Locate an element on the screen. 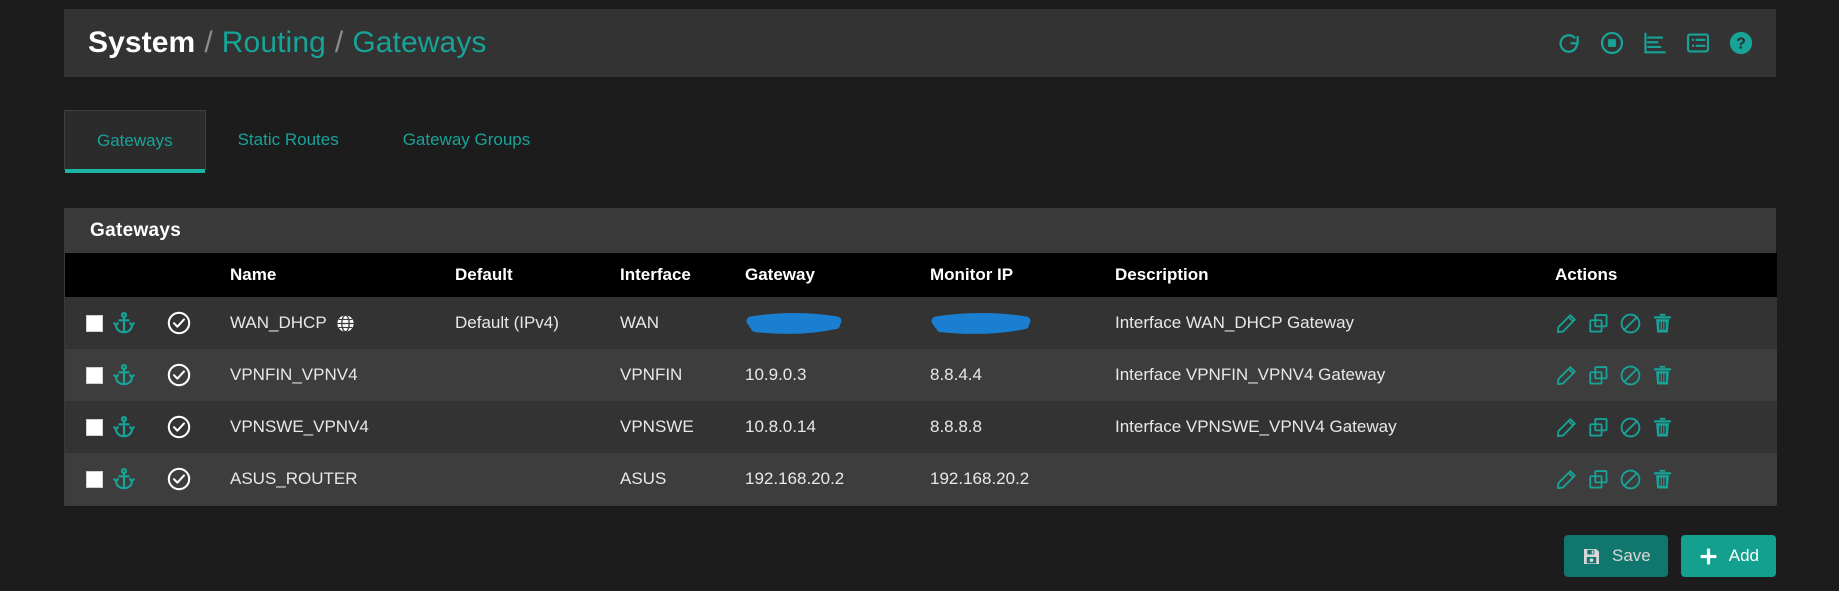 This screenshot has width=1839, height=591. tab-static-routes: Static Routes is located at coordinates (288, 140).